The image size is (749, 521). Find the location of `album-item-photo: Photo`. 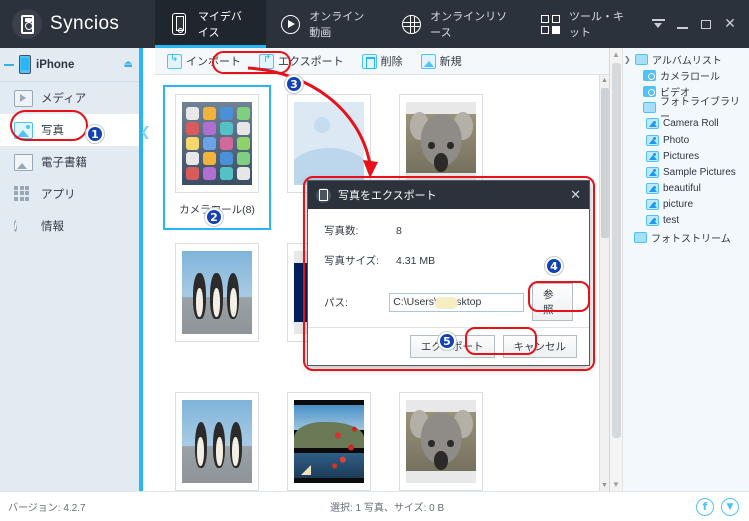

album-item-photo: Photo is located at coordinates (686, 140).